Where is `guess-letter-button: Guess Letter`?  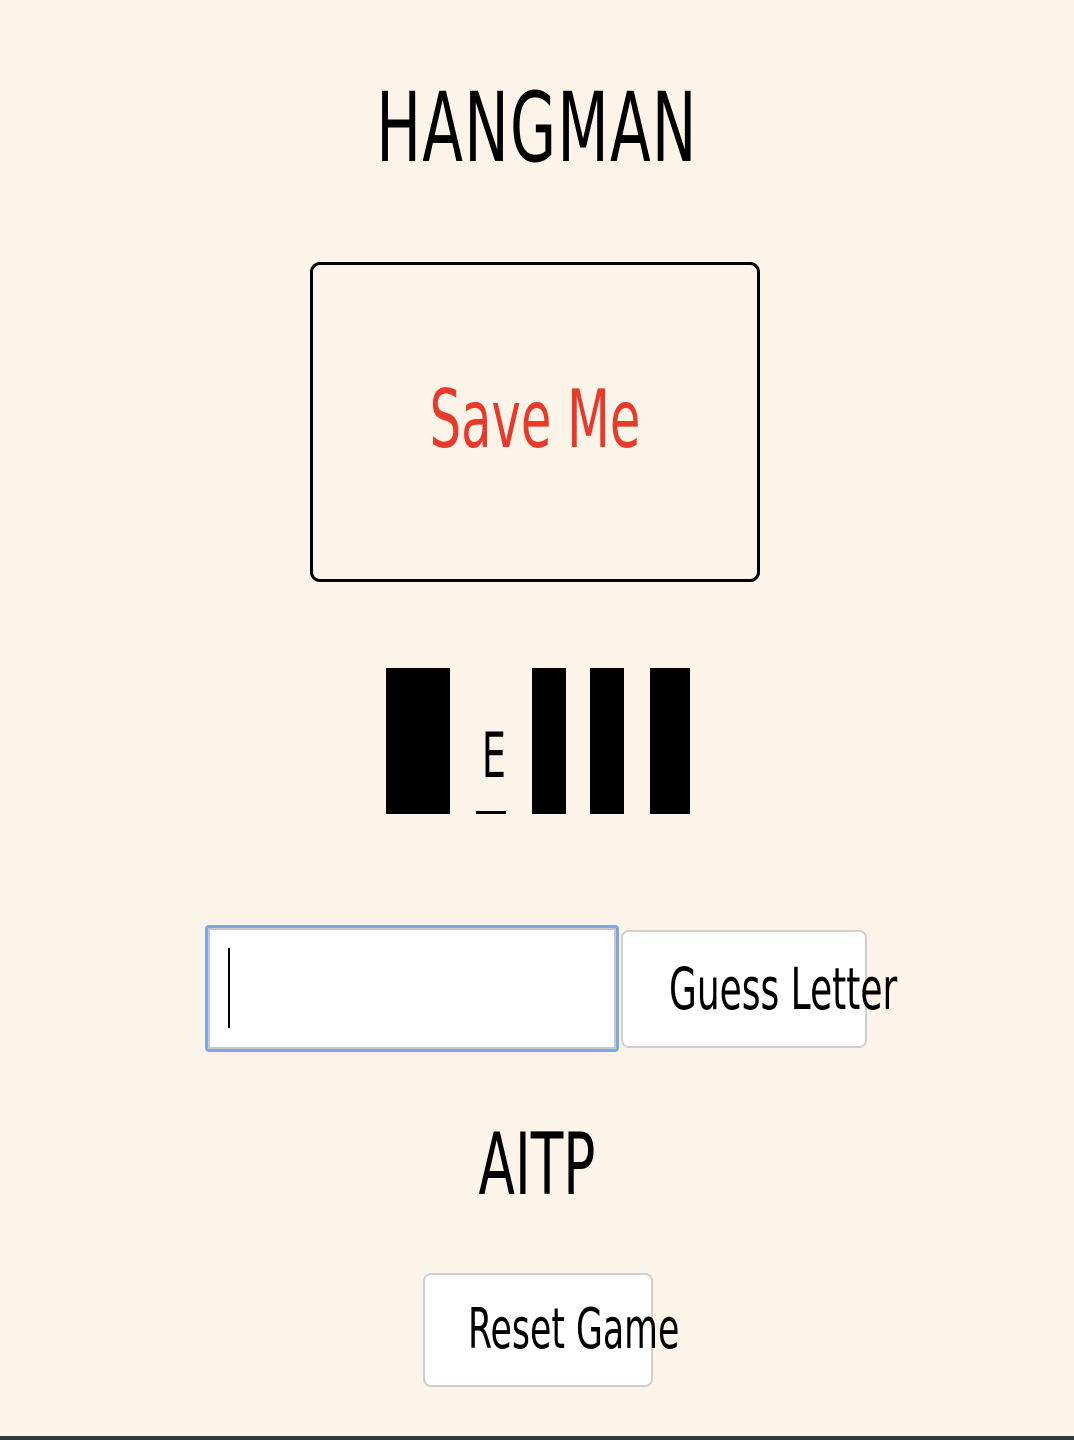 guess-letter-button: Guess Letter is located at coordinates (759, 989).